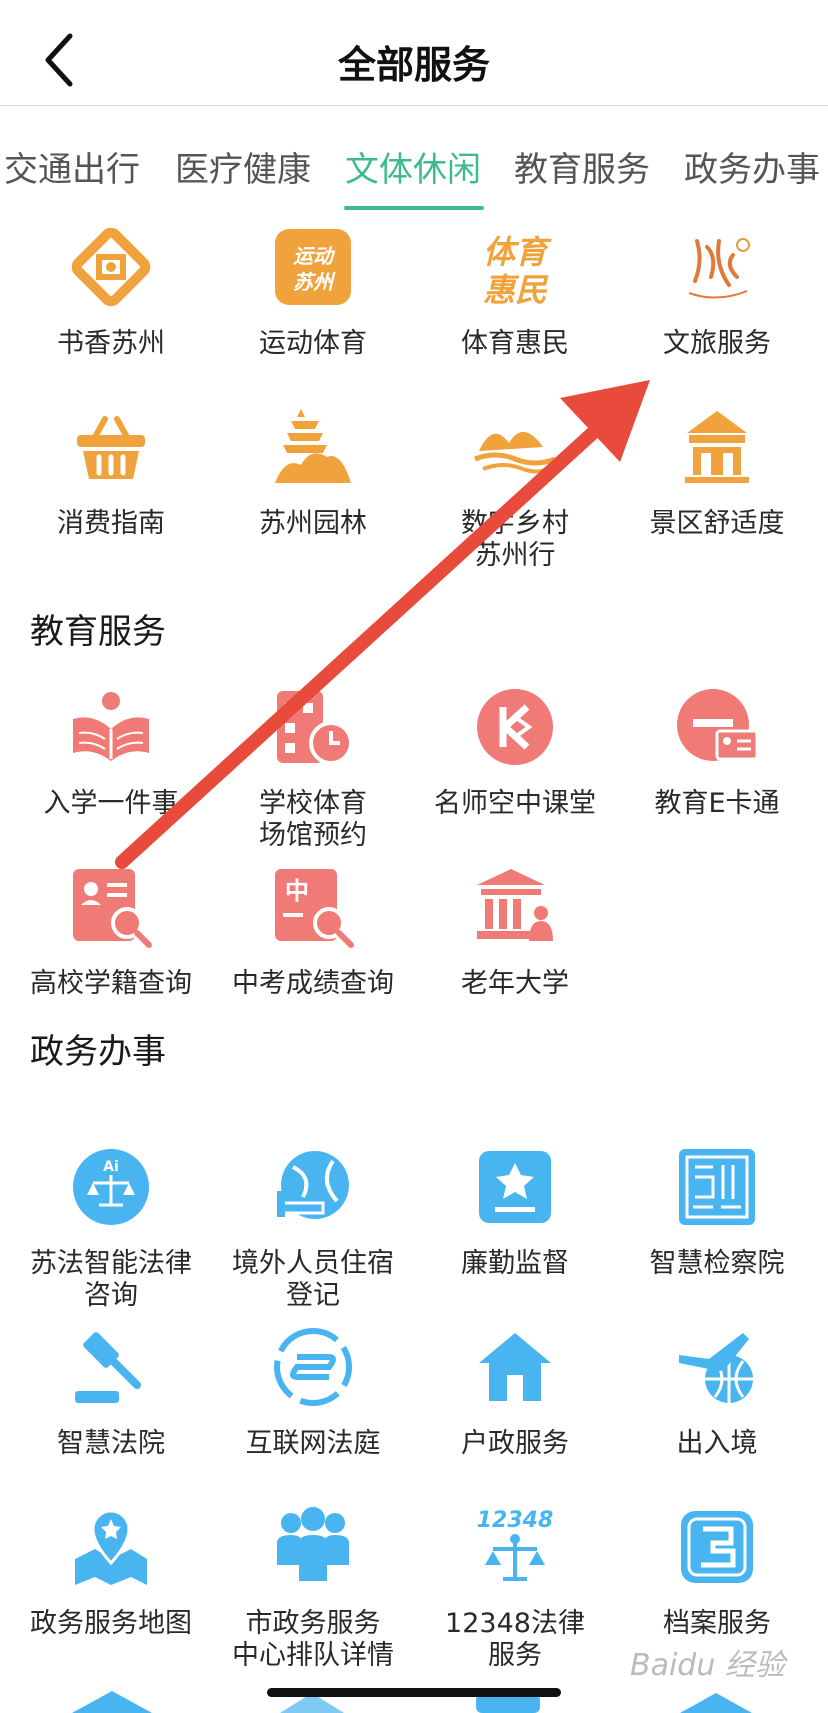  I want to click on pavilion-icon, so click(717, 447).